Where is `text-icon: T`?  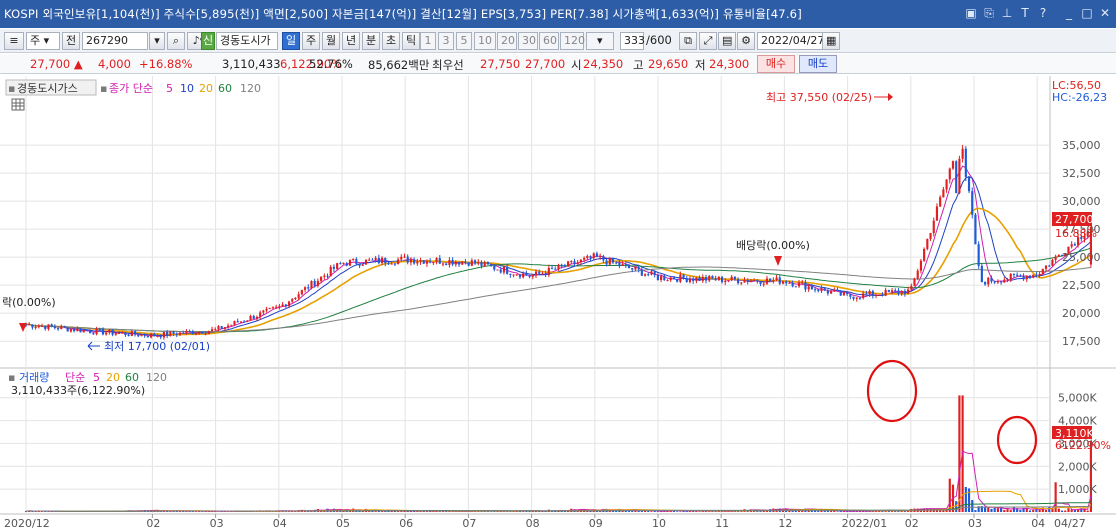
text-icon: T is located at coordinates (1025, 13).